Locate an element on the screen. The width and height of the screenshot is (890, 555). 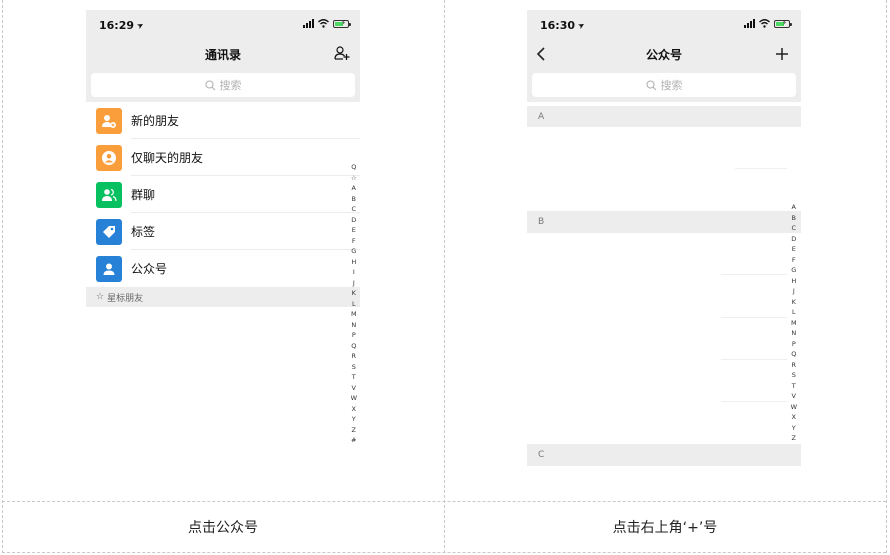
index-letter: I is located at coordinates (354, 272).